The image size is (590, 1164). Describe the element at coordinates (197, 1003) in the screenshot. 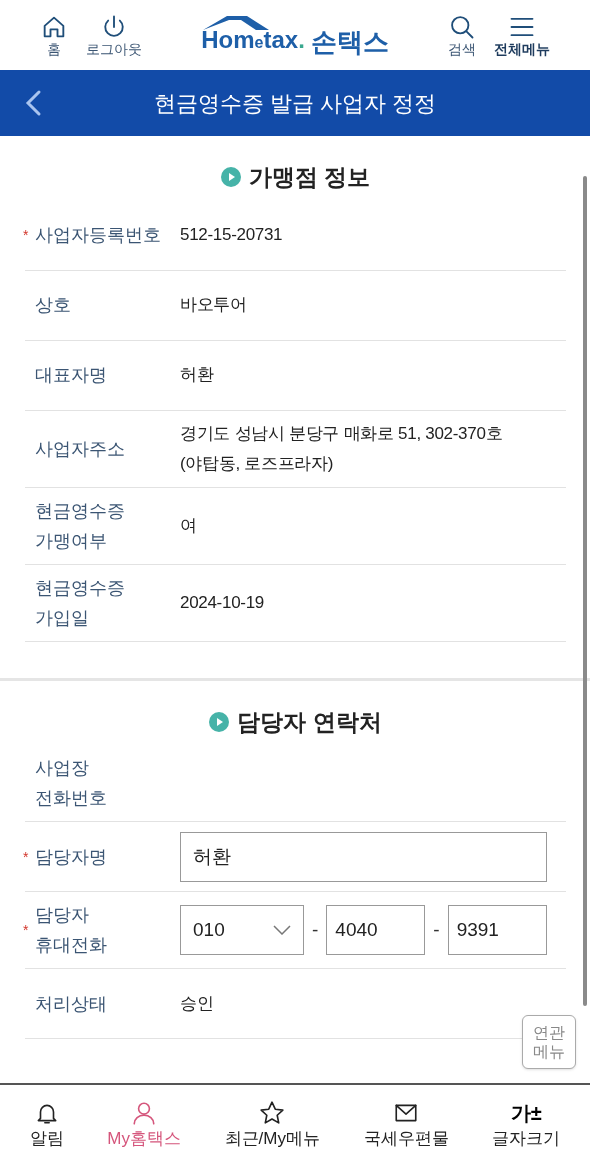

I see `field-value: 승인` at that location.